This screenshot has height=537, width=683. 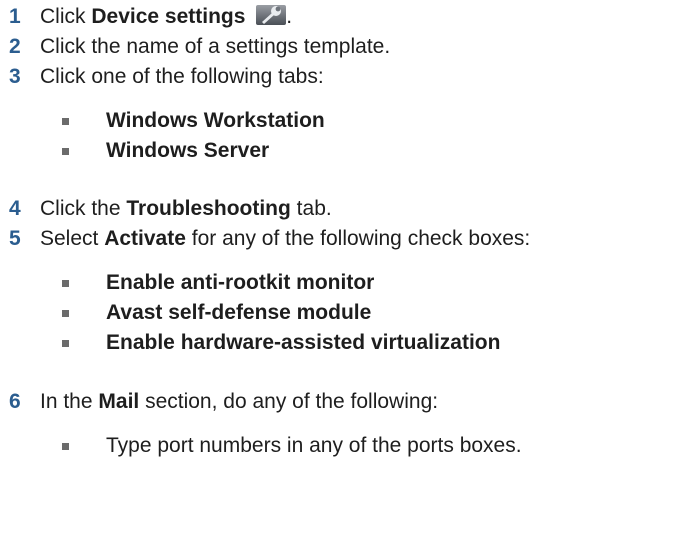 I want to click on list-item: Enable hardware-assisted virtualization, so click(x=250, y=343).